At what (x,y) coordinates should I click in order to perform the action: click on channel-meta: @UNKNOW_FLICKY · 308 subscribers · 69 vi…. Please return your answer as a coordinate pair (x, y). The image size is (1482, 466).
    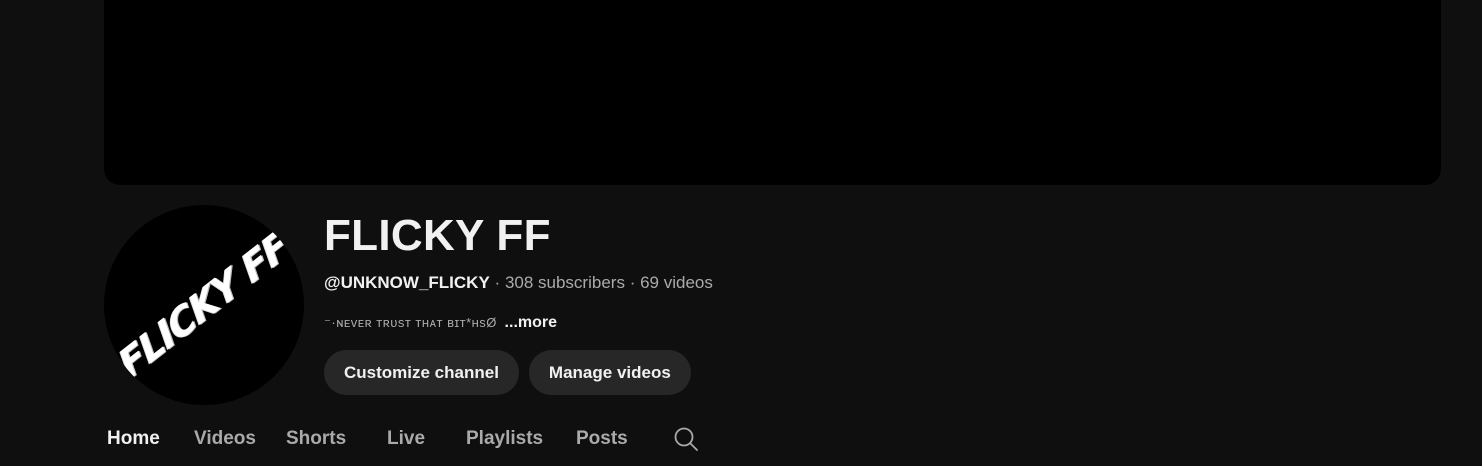
    Looking at the image, I should click on (518, 283).